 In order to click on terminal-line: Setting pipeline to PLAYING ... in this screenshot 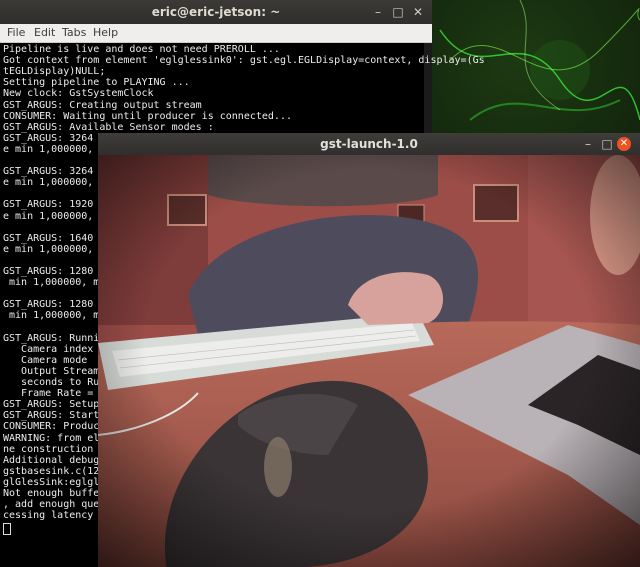, I will do `click(96, 83)`.